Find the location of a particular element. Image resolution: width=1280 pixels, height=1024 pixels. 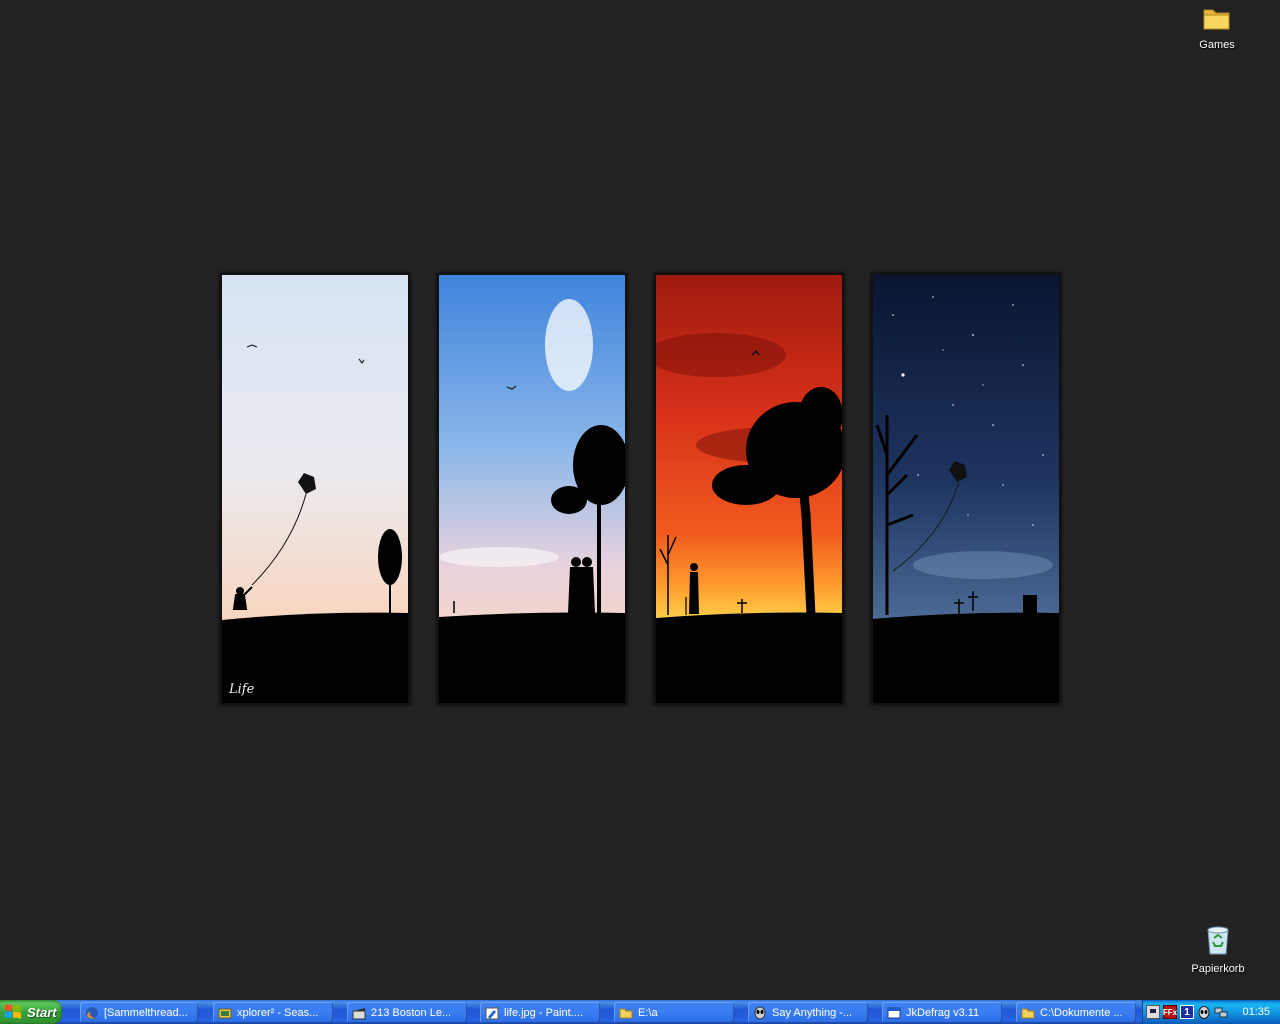

desktop-icon-games: Games is located at coordinates (1217, 27).